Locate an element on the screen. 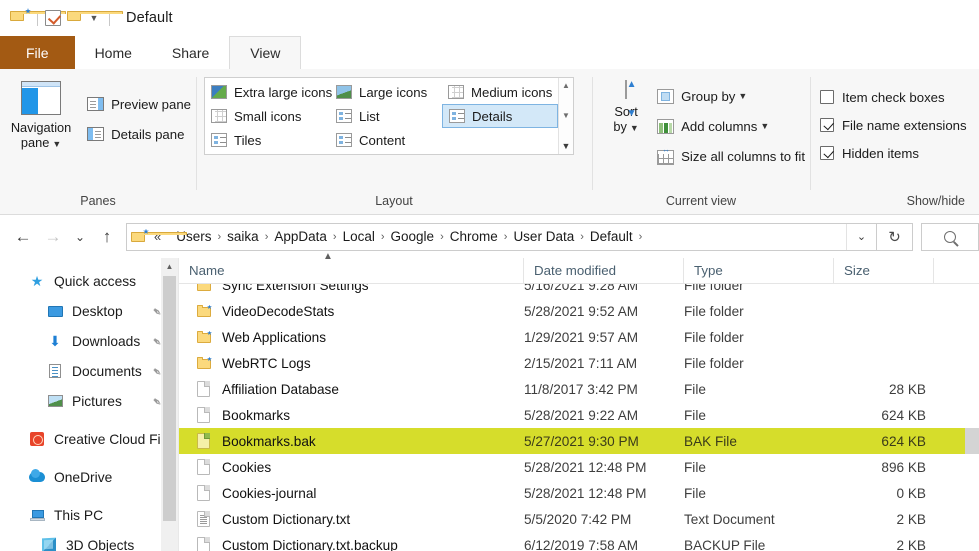 This screenshot has width=979, height=551. tab-file: File is located at coordinates (37, 52).